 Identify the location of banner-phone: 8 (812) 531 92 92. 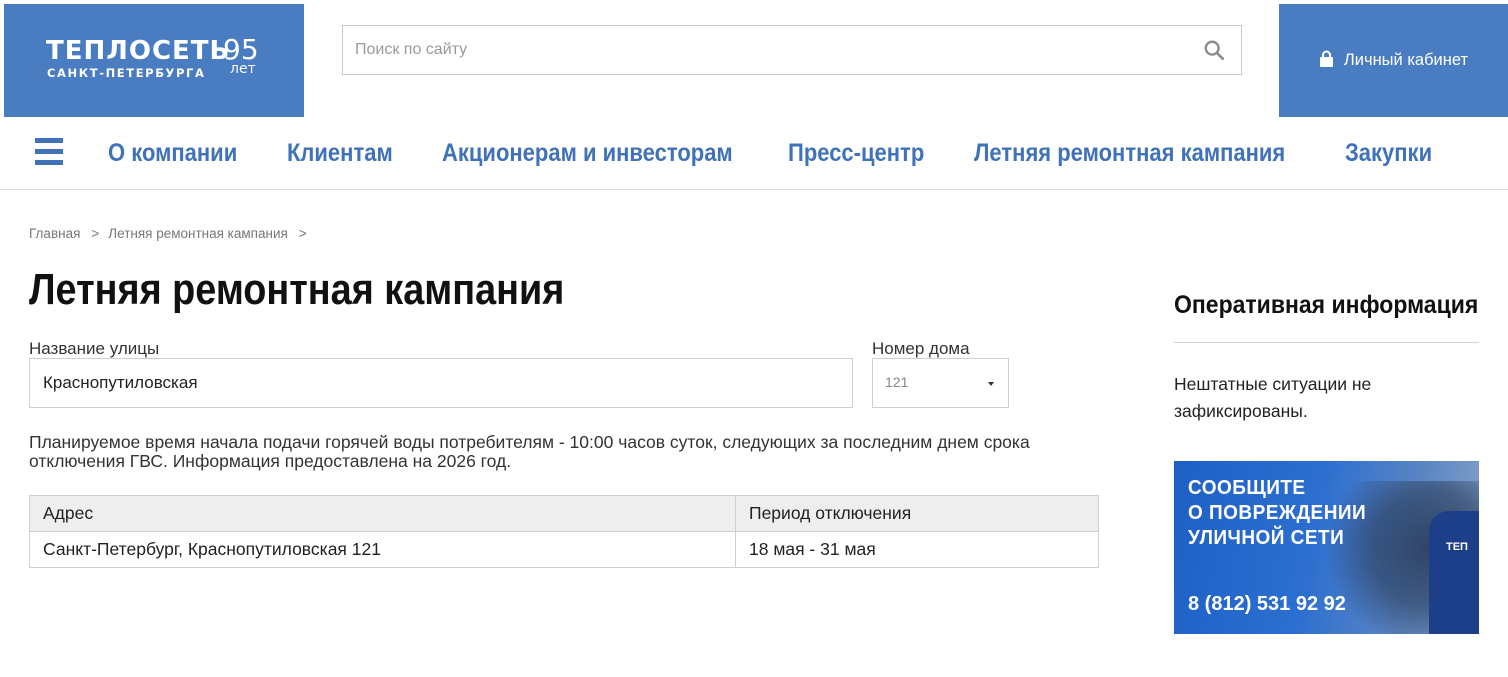
(1267, 604).